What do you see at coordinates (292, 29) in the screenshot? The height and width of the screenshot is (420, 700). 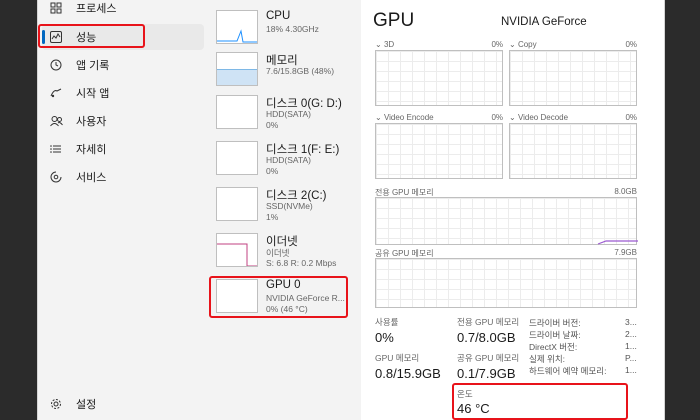 I see `device-sub: 18% 4.30GHz` at bounding box center [292, 29].